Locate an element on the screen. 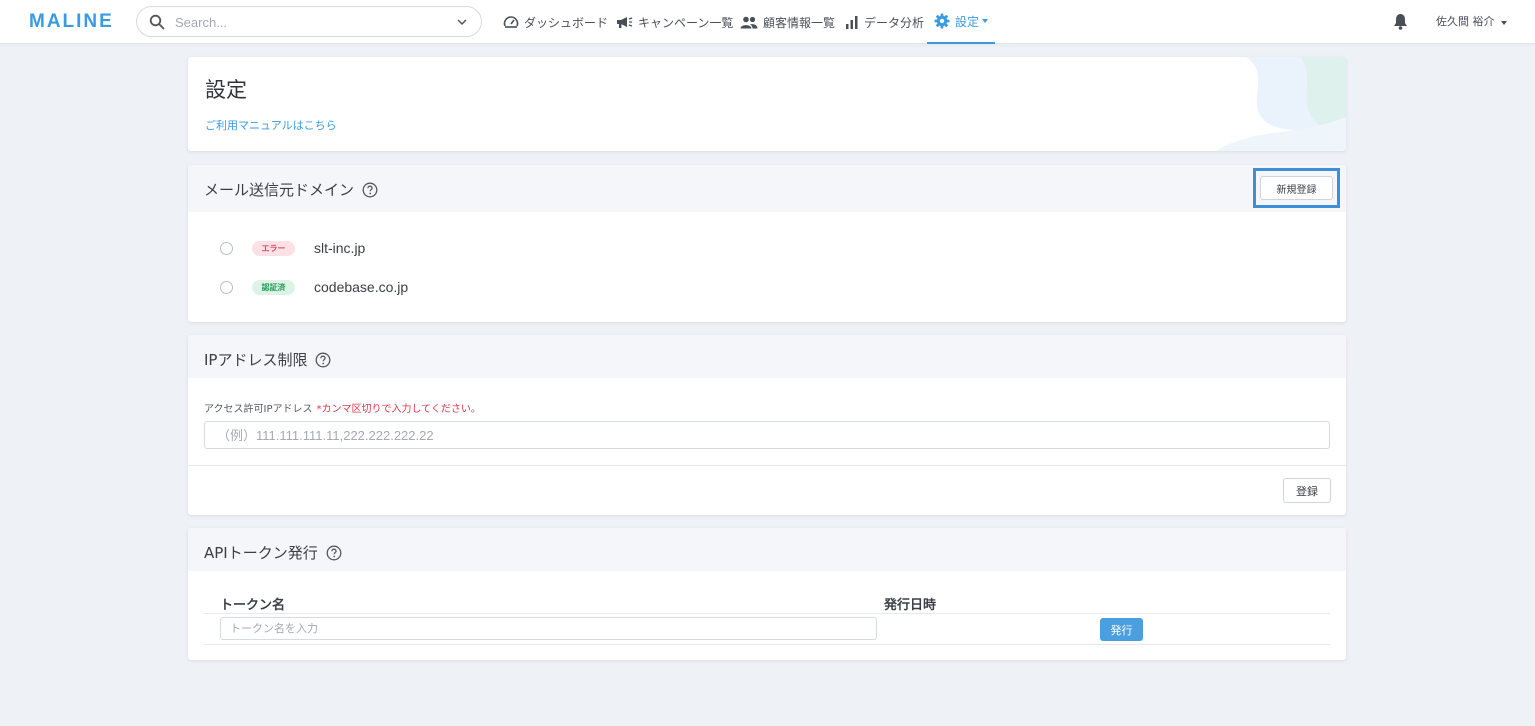  nav-analytics: データ分析 is located at coordinates (884, 22).